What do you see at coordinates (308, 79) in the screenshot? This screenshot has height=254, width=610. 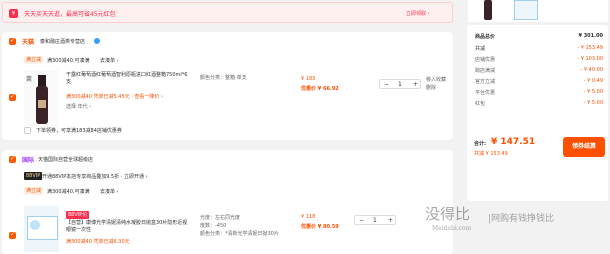 I see `item-original-price: ¥ 183` at bounding box center [308, 79].